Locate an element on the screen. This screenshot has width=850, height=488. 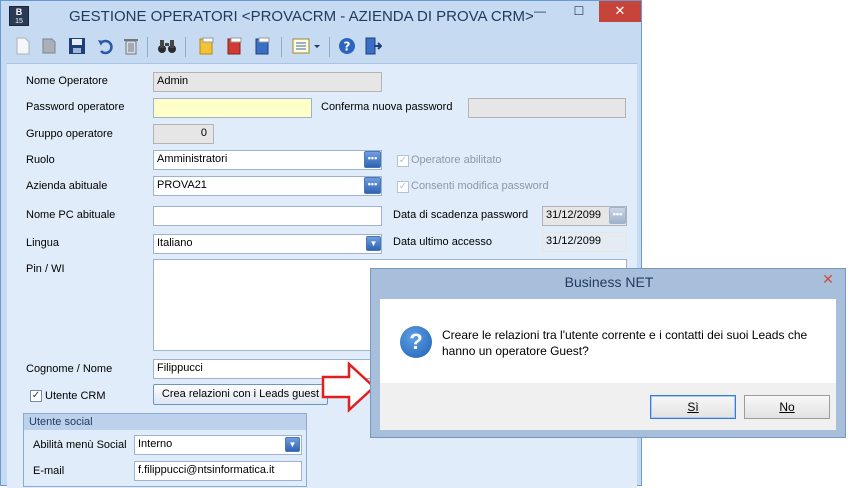
ruolo-lookup-button: ••• is located at coordinates (372, 159).